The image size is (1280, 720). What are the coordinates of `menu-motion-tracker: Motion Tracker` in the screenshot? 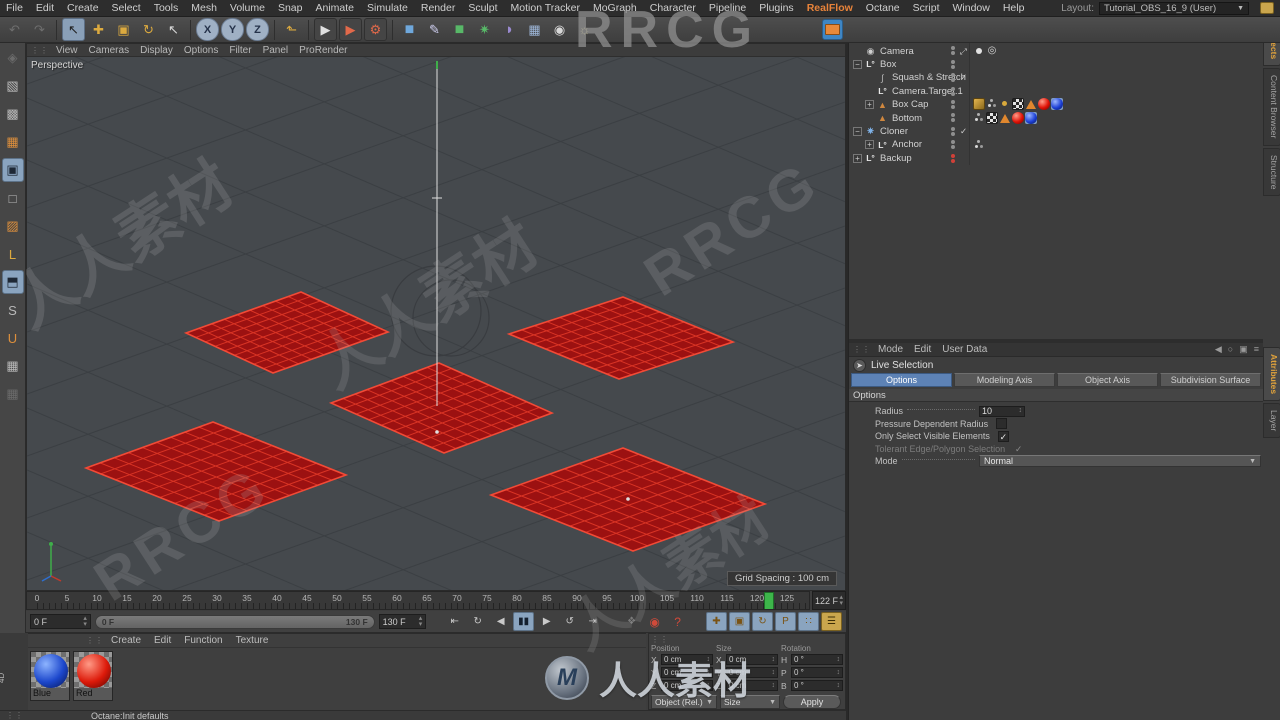 It's located at (545, 8).